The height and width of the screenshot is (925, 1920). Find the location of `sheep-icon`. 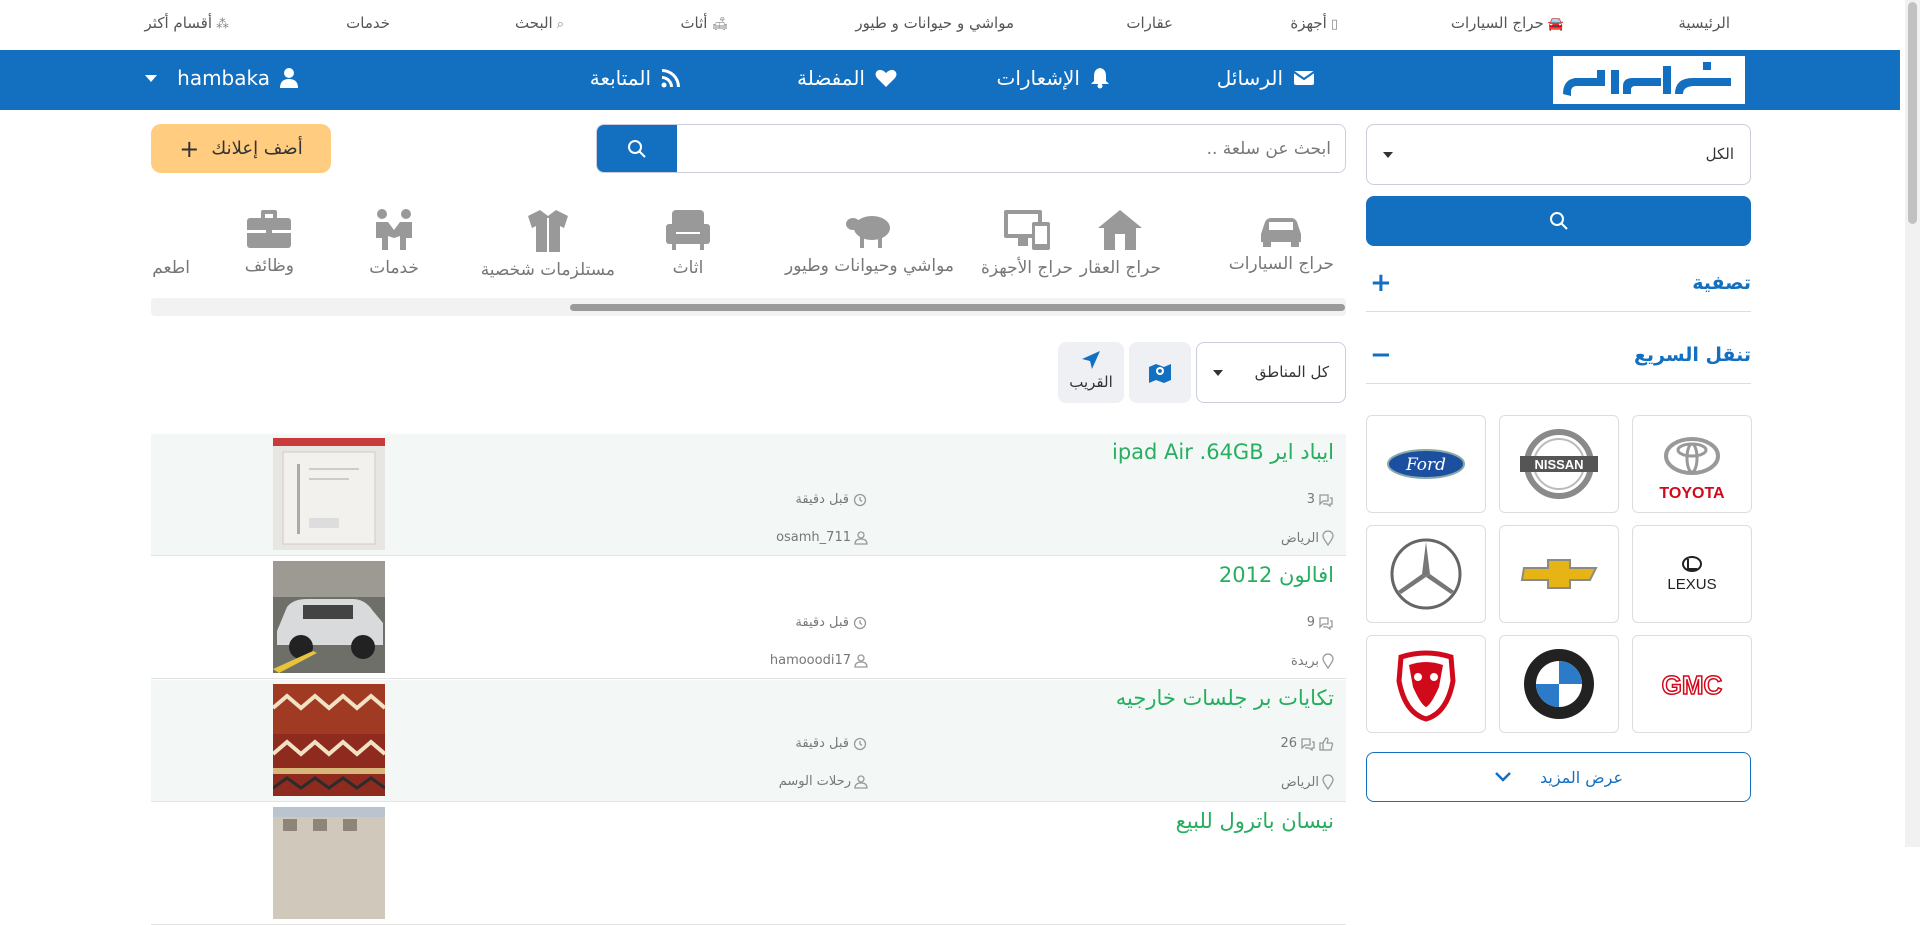

sheep-icon is located at coordinates (867, 232).